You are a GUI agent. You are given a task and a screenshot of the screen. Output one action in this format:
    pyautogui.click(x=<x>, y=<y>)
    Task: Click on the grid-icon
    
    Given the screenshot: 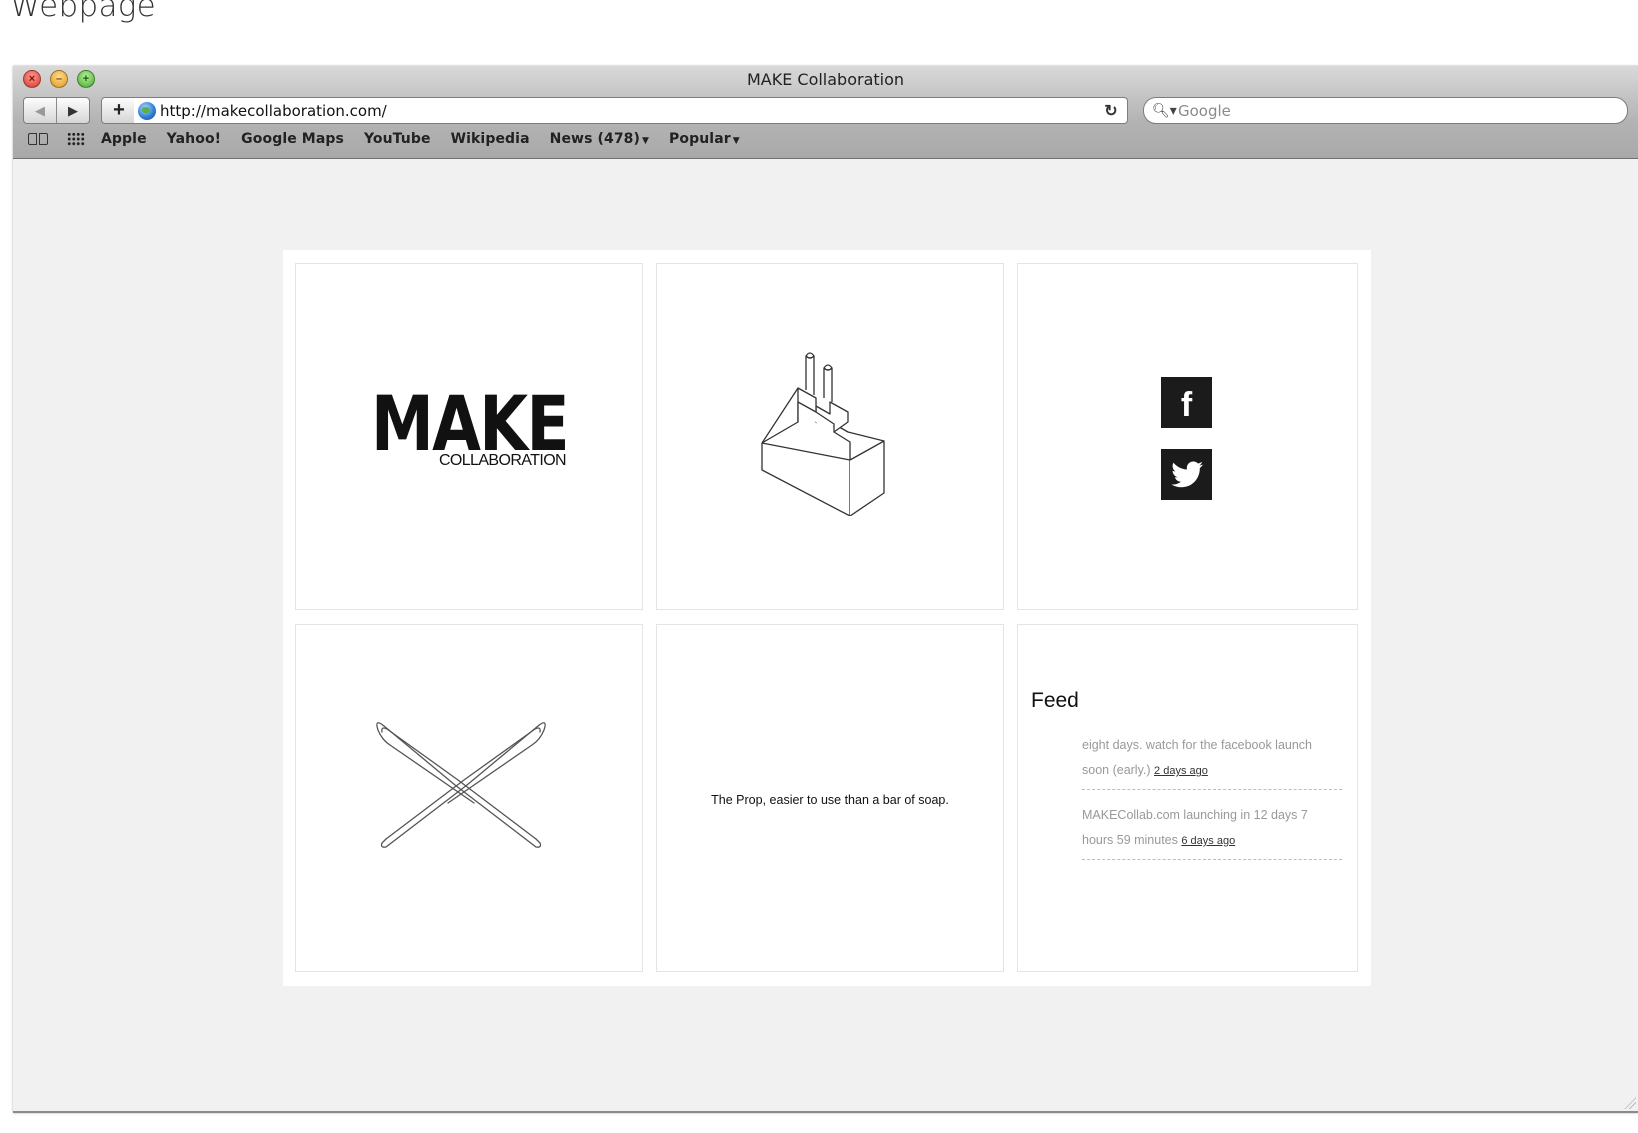 What is the action you would take?
    pyautogui.click(x=76, y=139)
    